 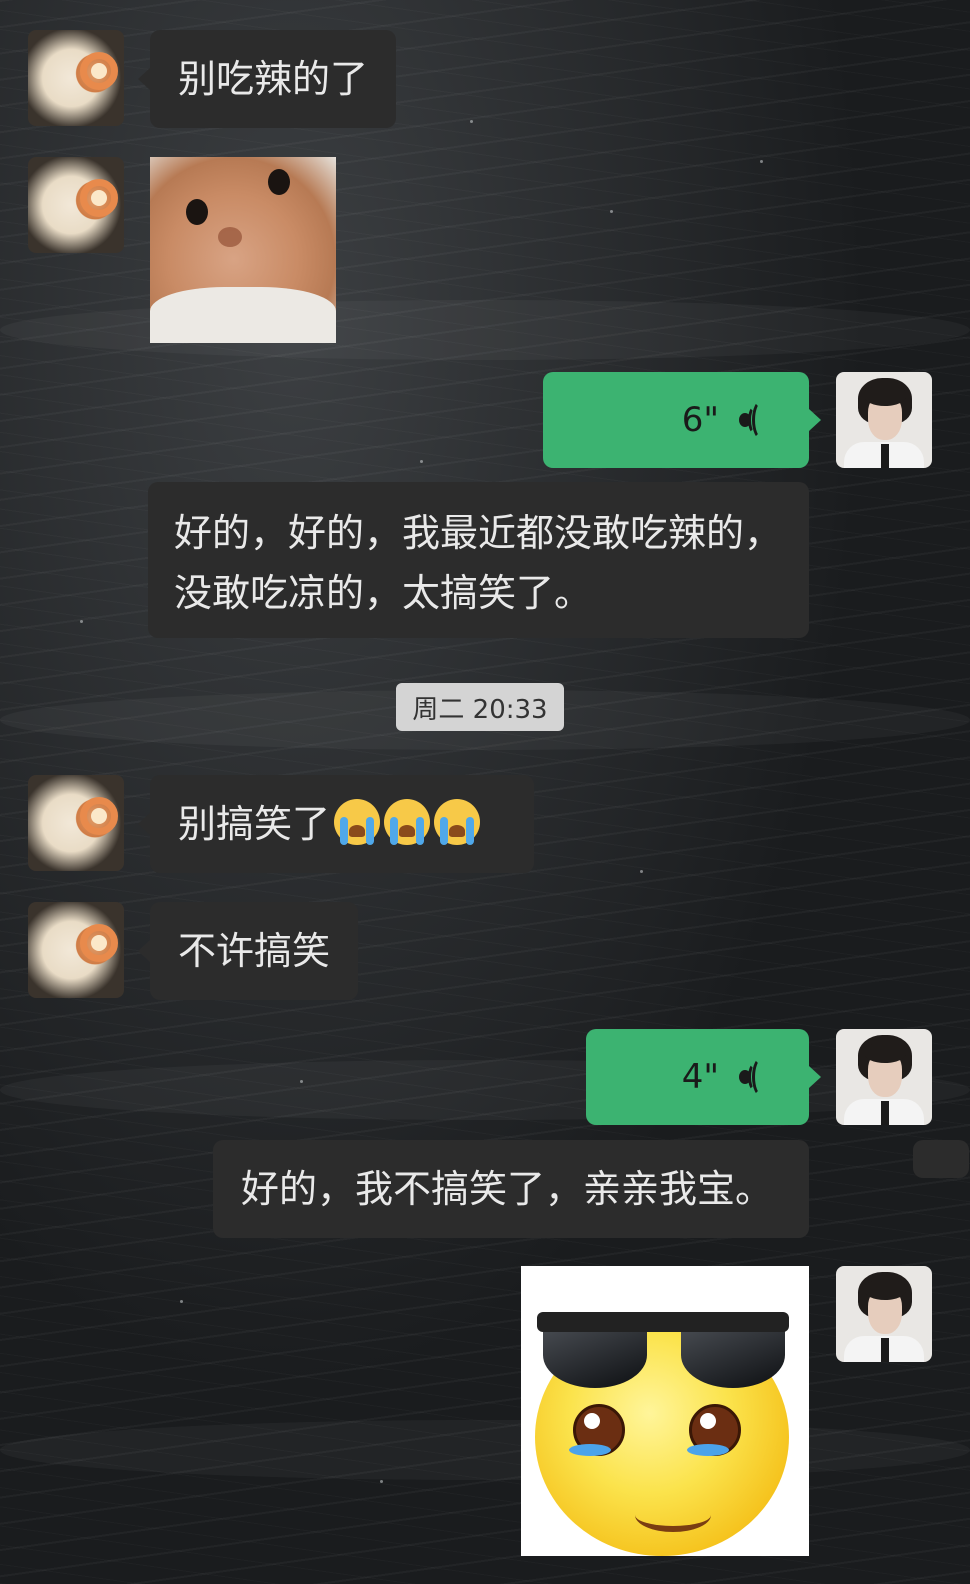 I want to click on sunglasses-icon, so click(x=663, y=1322).